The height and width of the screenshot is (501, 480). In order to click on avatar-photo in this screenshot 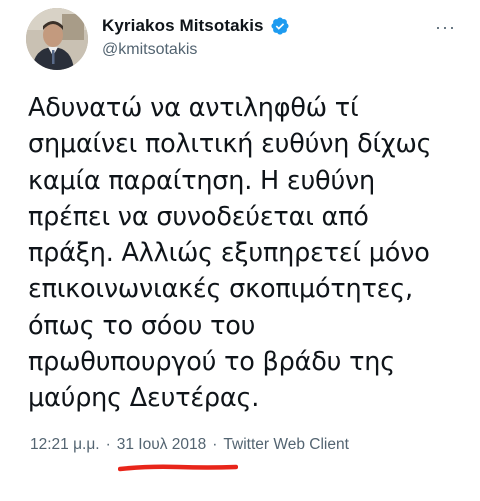, I will do `click(57, 39)`.